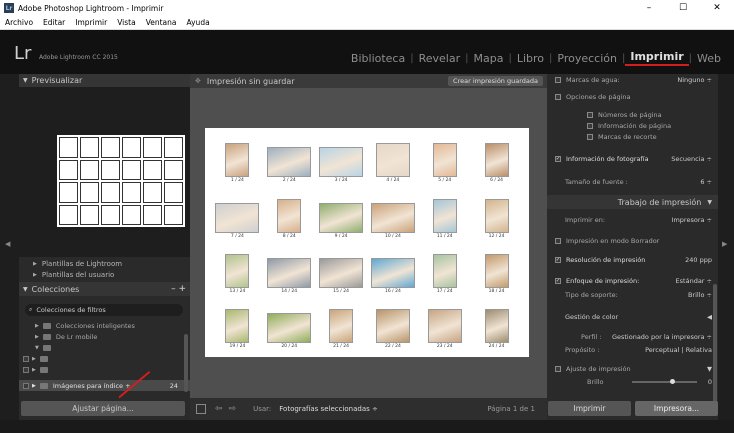 The width and height of the screenshot is (734, 433). I want to click on print-to-select: Impresora ÷, so click(692, 220).